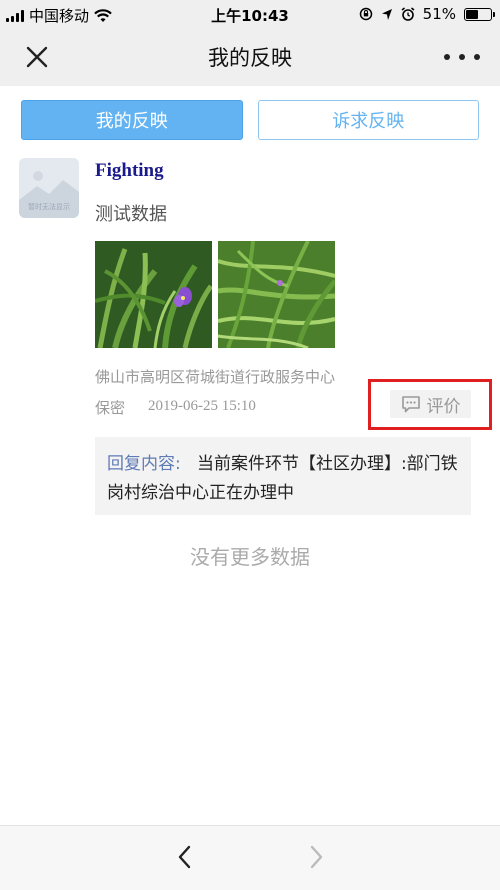  I want to click on status-bar: 中国移动 上午10:43 51%, so click(250, 14).